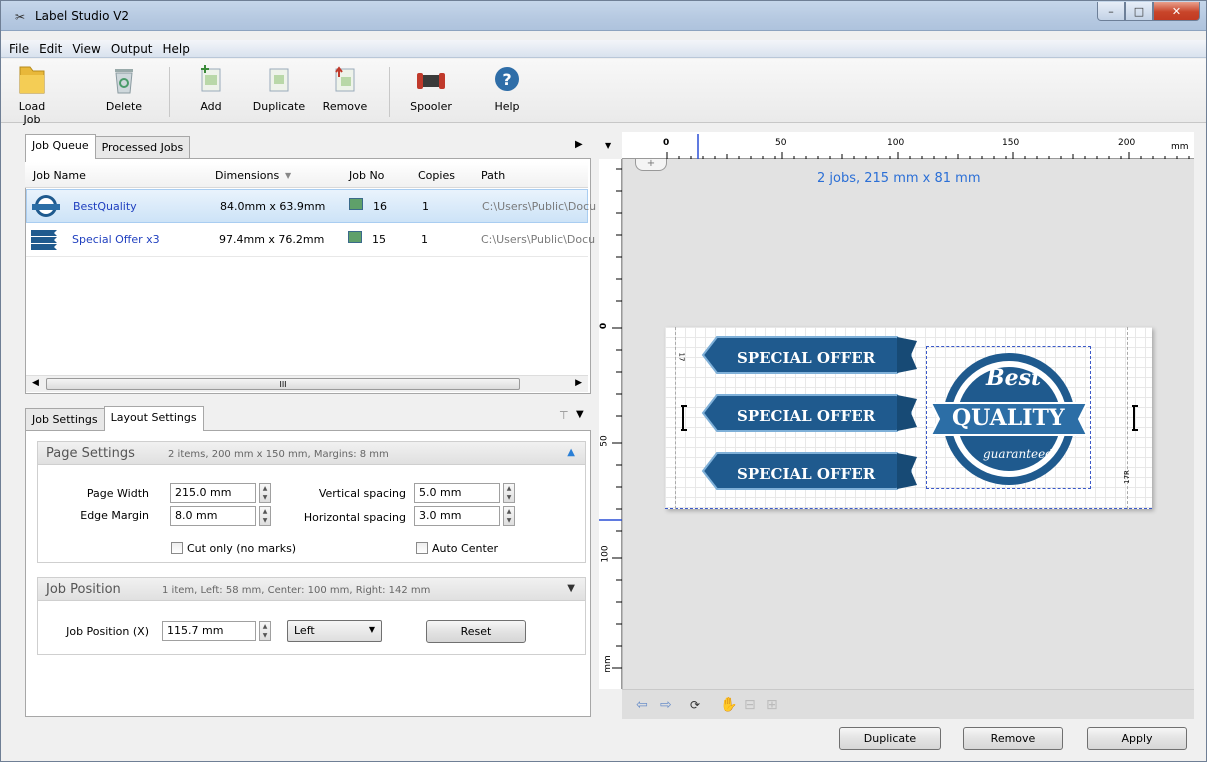  What do you see at coordinates (422, 548) in the screenshot?
I see `auto-center-checkbox` at bounding box center [422, 548].